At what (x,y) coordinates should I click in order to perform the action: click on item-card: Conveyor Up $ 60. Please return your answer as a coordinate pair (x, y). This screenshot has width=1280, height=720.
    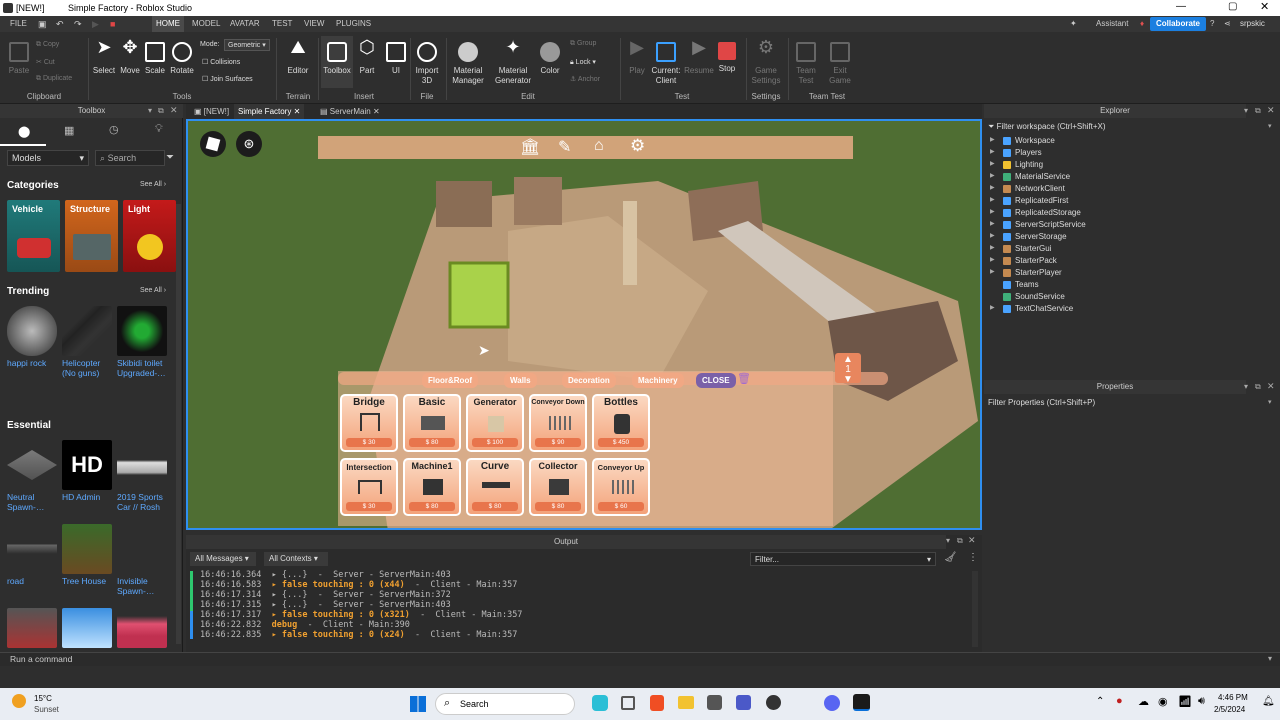
    Looking at the image, I should click on (621, 487).